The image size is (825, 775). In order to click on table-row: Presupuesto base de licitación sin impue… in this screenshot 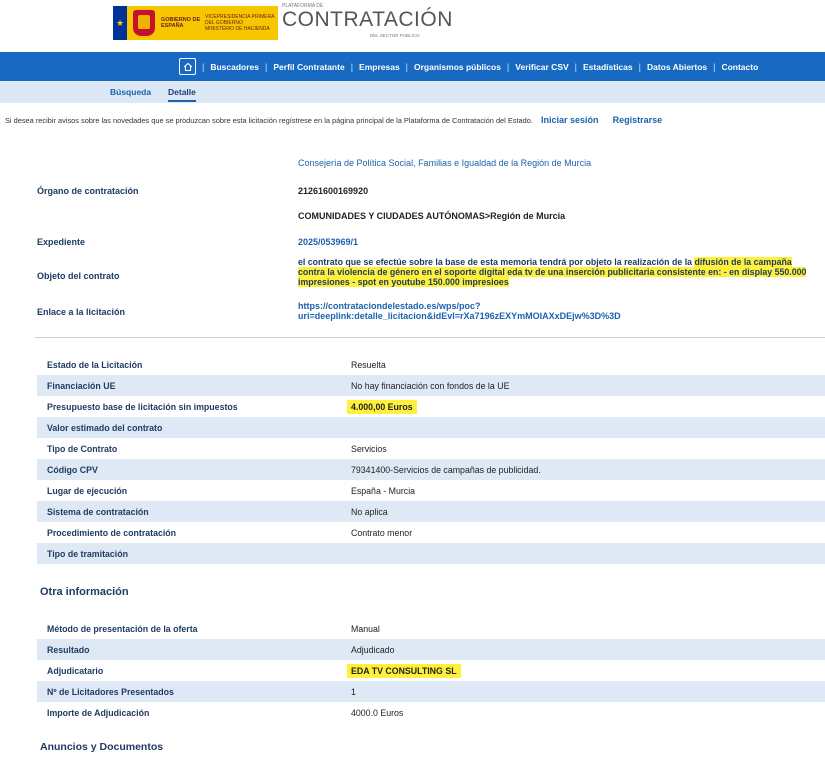, I will do `click(431, 406)`.